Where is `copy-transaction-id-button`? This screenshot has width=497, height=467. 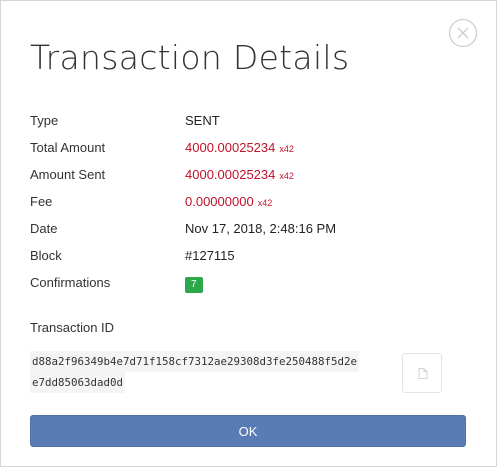
copy-transaction-id-button is located at coordinates (422, 373).